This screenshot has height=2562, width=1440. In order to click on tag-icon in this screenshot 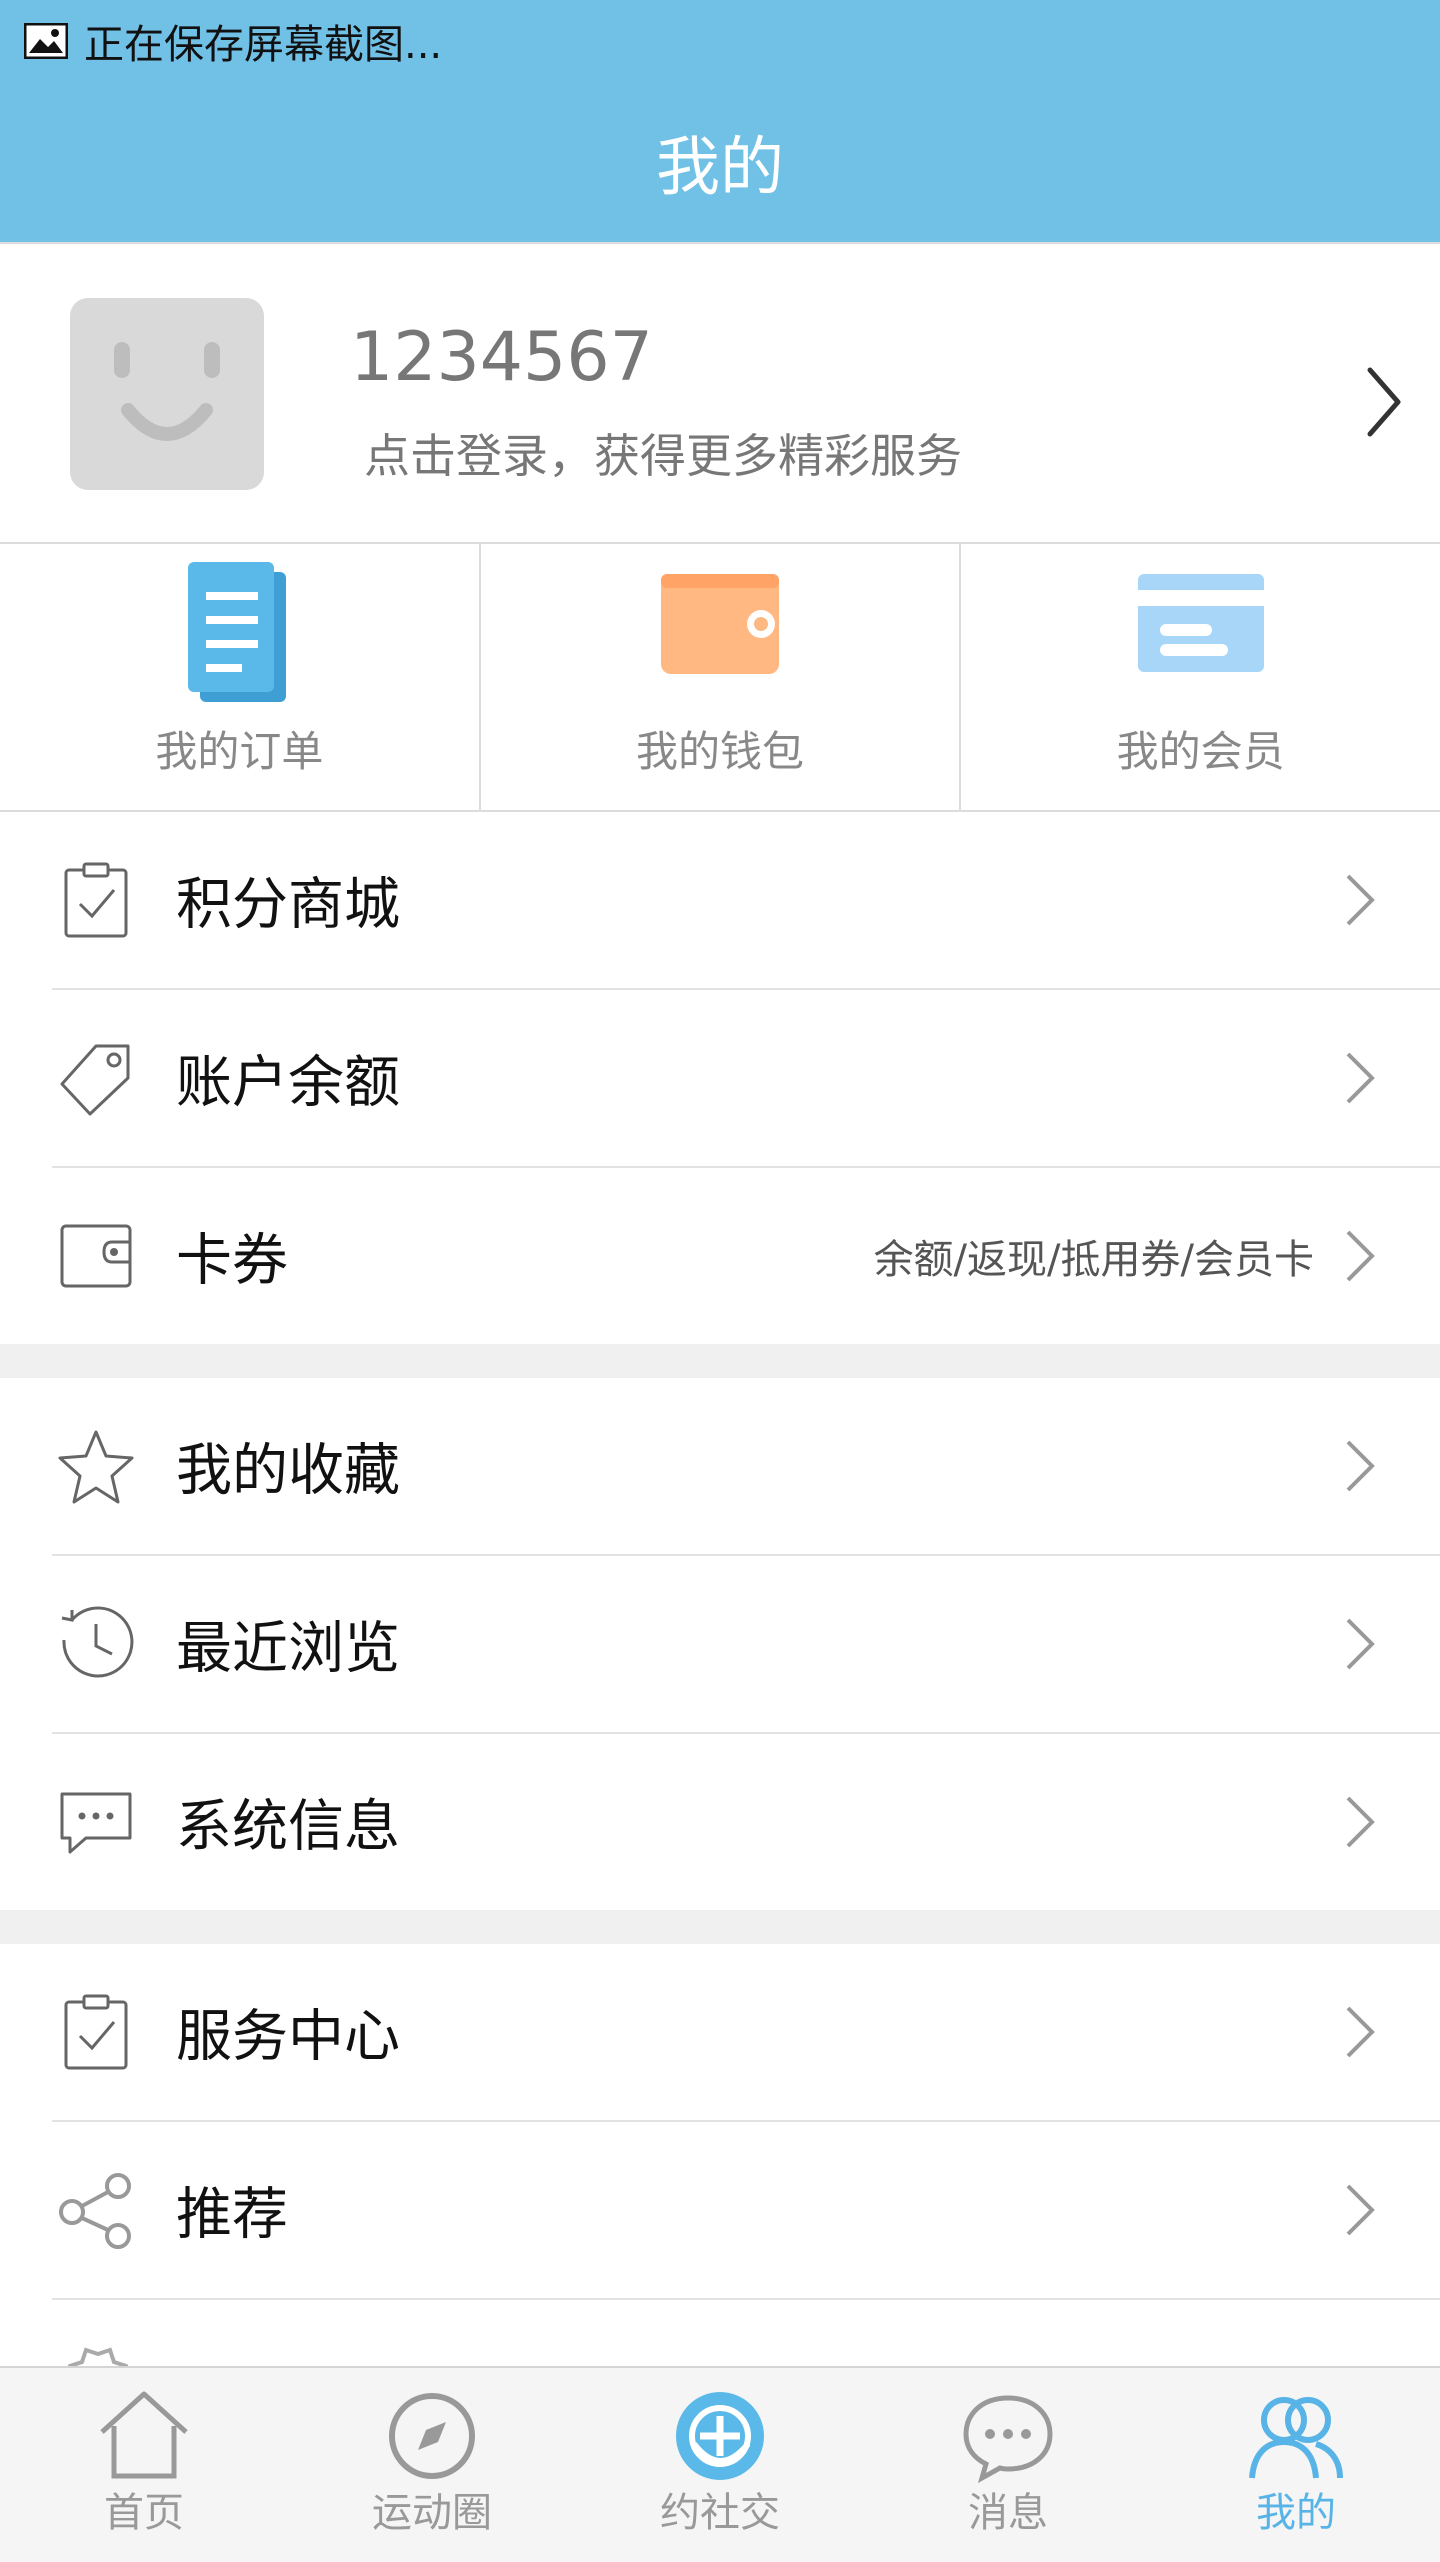, I will do `click(95, 1080)`.